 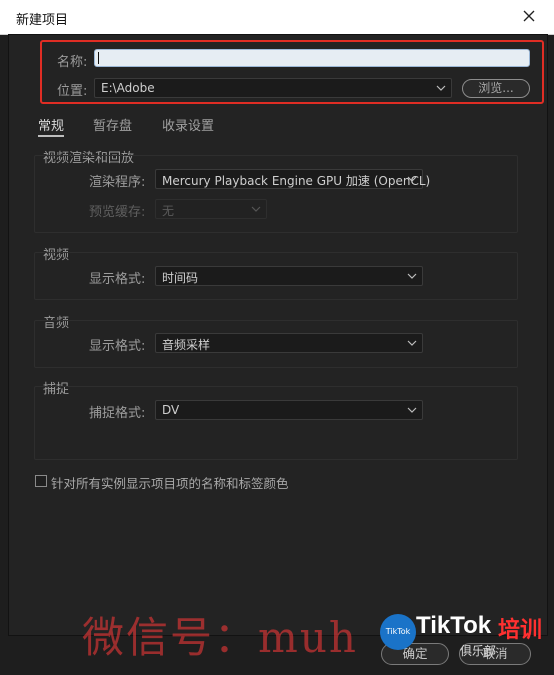 I want to click on renderer-label: 渲染程序:, so click(x=117, y=182).